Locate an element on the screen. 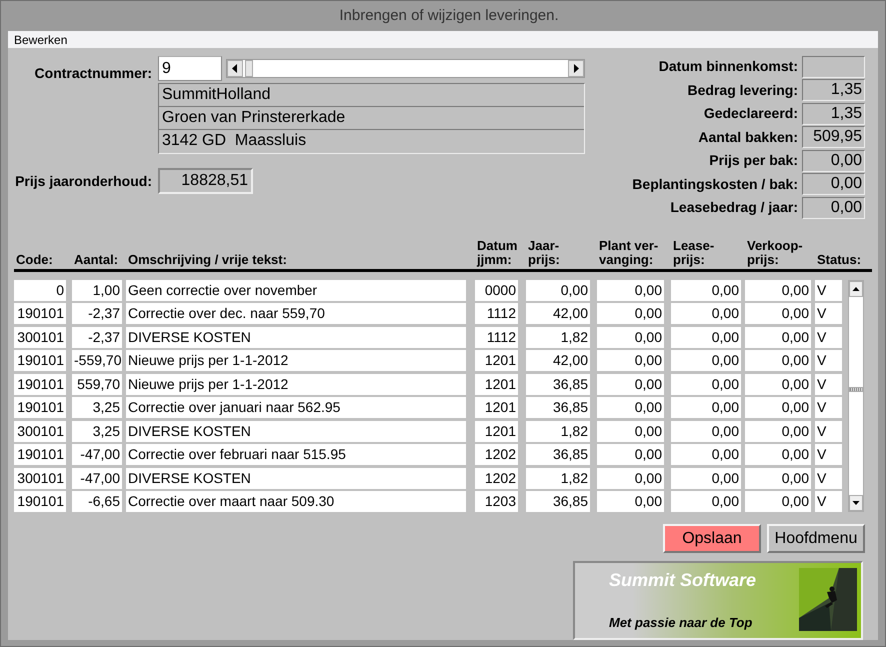 The height and width of the screenshot is (647, 886). table-cell: -6,65 is located at coordinates (97, 501).